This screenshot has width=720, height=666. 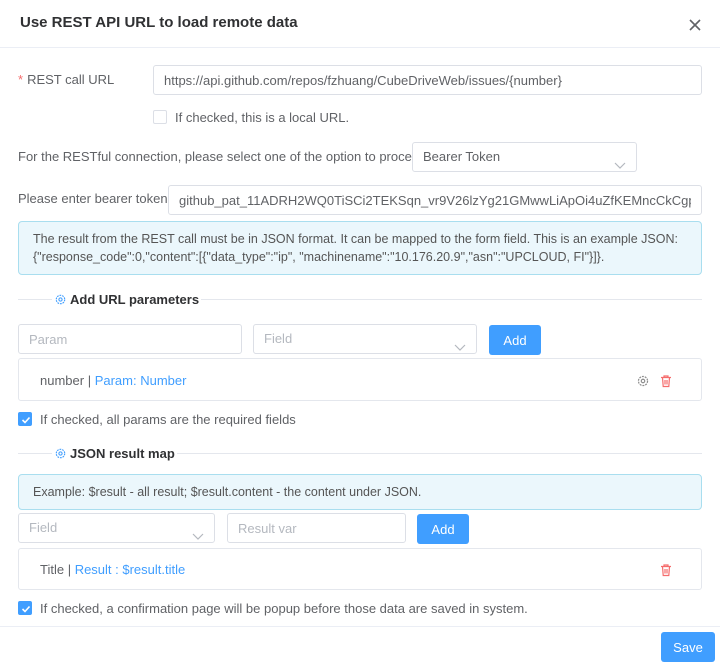 I want to click on dialog-title: Use REST API URL to load remote data, so click(x=159, y=22).